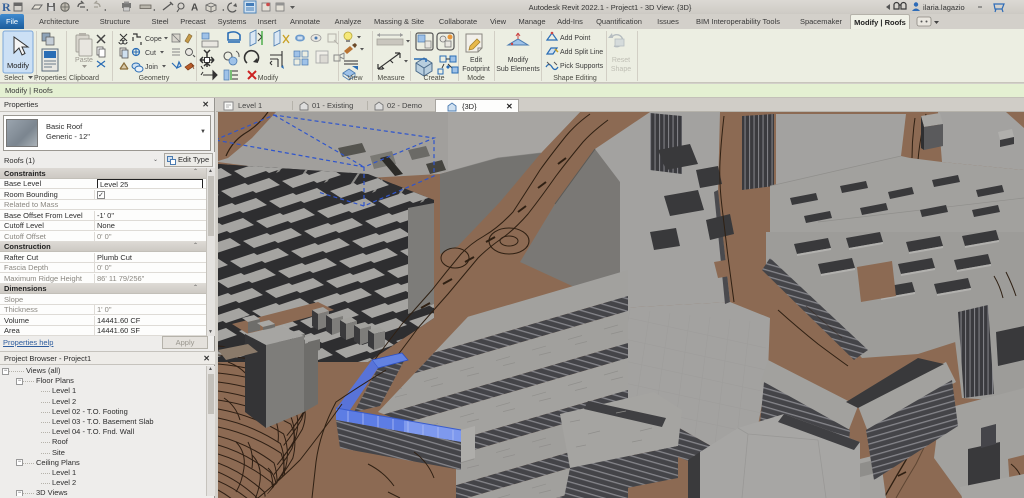 This screenshot has height=498, width=1024. Describe the element at coordinates (575, 78) in the screenshot. I see `svg-text: Shape Editing` at that location.